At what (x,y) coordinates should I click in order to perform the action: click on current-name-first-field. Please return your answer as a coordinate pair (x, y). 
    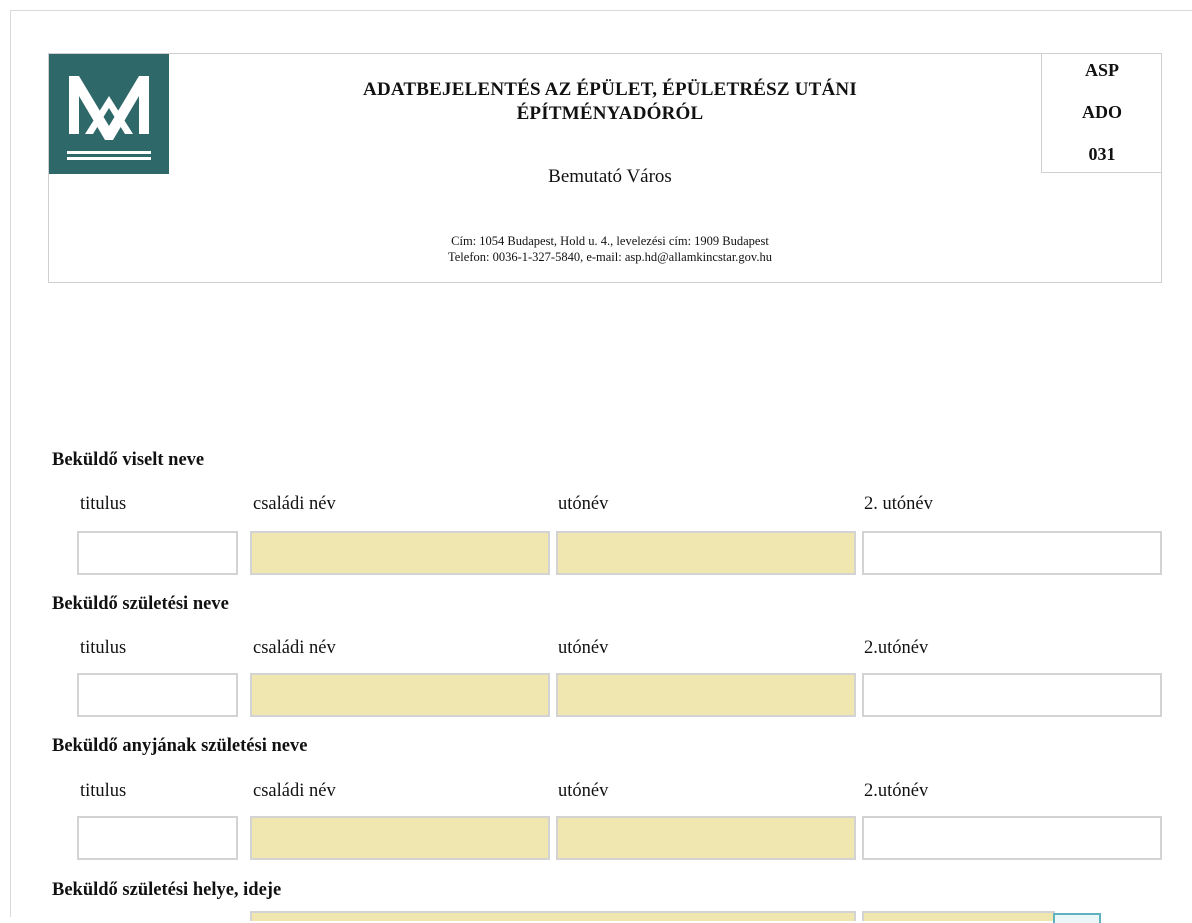
    Looking at the image, I should click on (706, 553).